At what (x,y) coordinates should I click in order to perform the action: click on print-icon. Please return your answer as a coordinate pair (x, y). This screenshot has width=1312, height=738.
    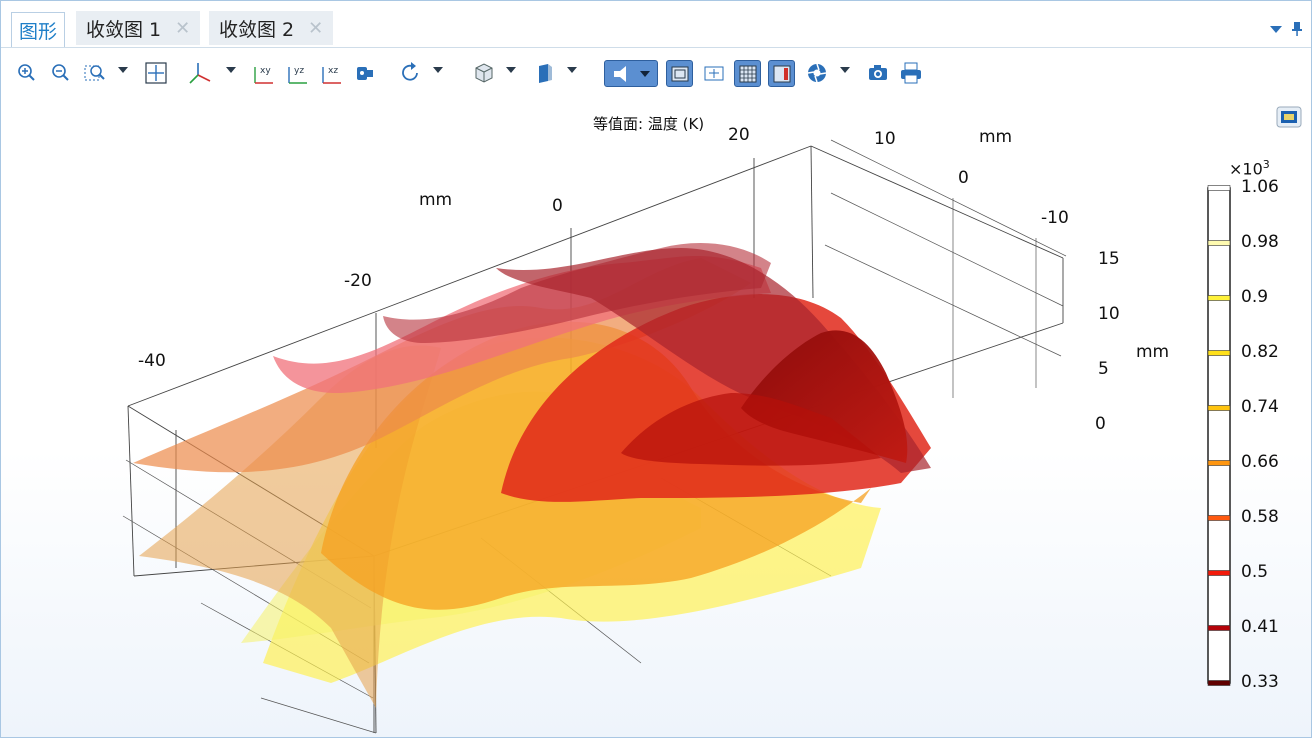
    Looking at the image, I should click on (911, 73).